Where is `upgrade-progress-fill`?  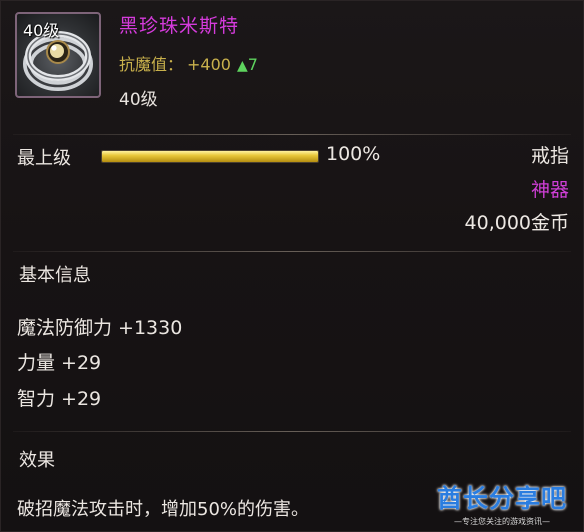 upgrade-progress-fill is located at coordinates (210, 156).